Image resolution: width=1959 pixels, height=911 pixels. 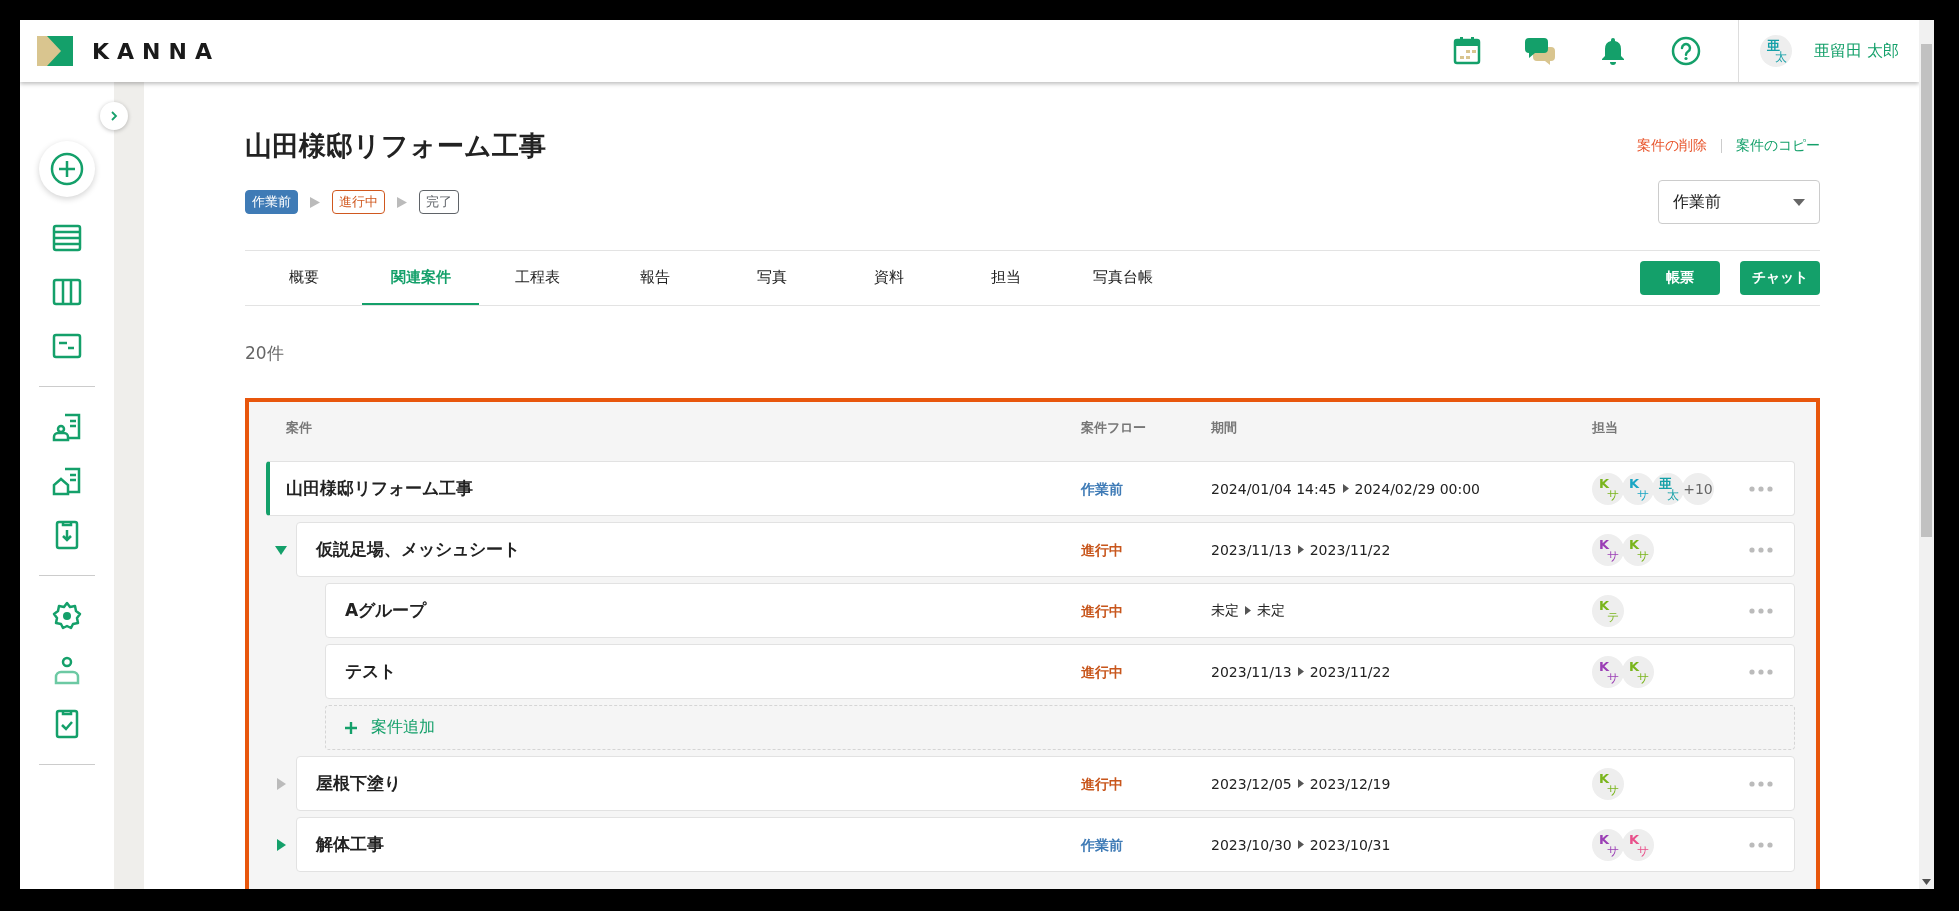 What do you see at coordinates (156, 51) in the screenshot?
I see `logo-text: KANNA` at bounding box center [156, 51].